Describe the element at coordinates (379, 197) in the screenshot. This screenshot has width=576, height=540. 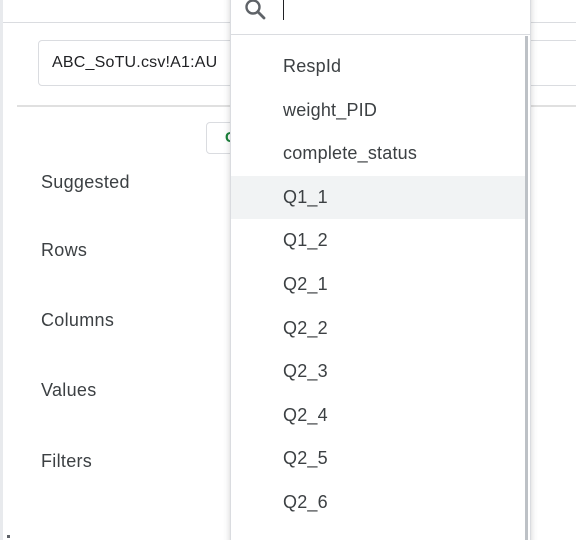
I see `field-option: Q1_1` at that location.